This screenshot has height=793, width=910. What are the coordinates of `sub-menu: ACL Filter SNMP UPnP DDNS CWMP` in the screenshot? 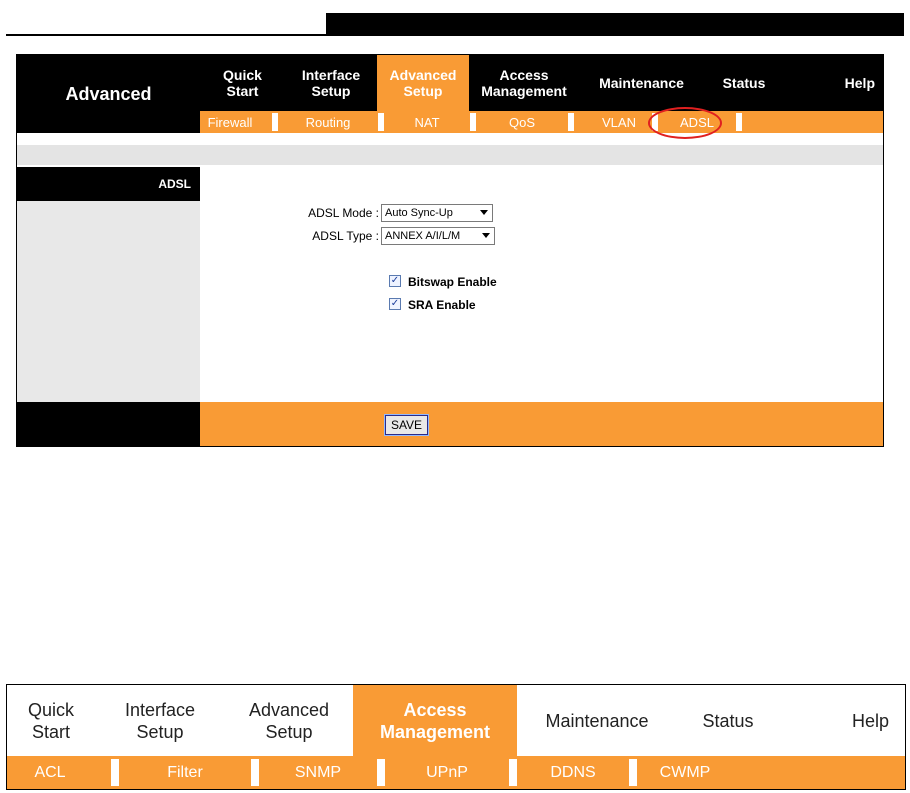 It's located at (456, 772).